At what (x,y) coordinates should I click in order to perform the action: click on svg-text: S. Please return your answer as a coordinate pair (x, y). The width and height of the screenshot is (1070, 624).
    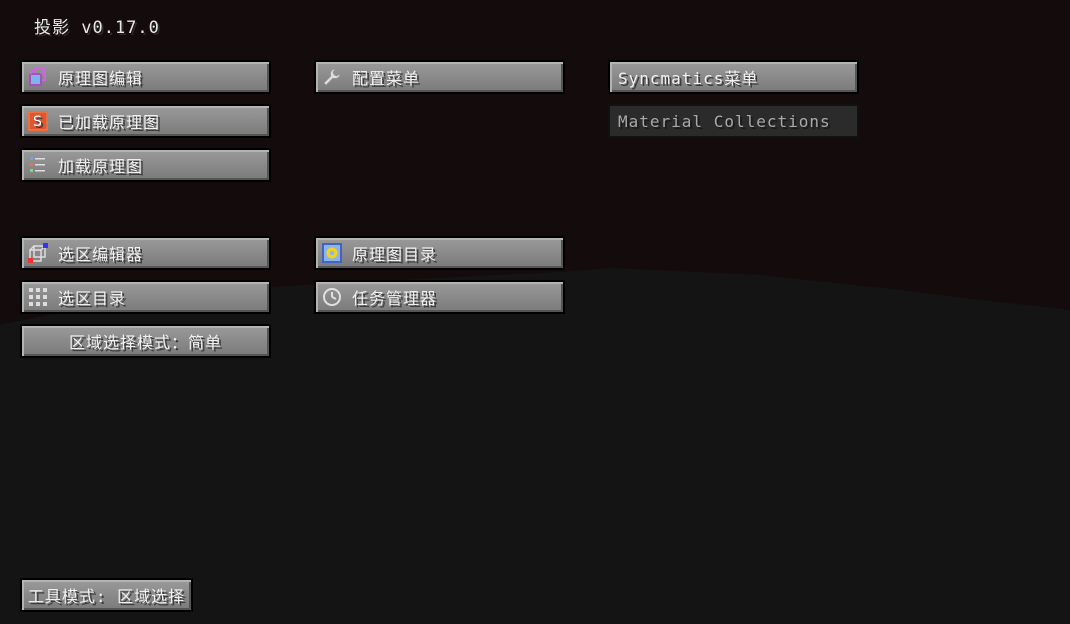
    Looking at the image, I should click on (38, 122).